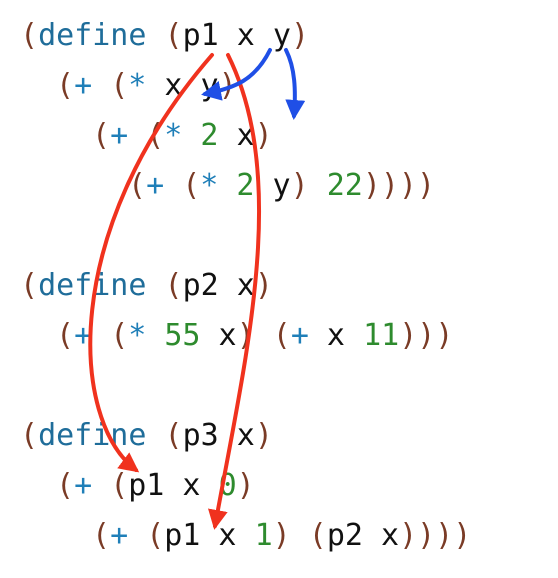 Image resolution: width=558 pixels, height=578 pixels. I want to click on code-line: (+ (p1 x 1) (p2 x)))), so click(281, 536).